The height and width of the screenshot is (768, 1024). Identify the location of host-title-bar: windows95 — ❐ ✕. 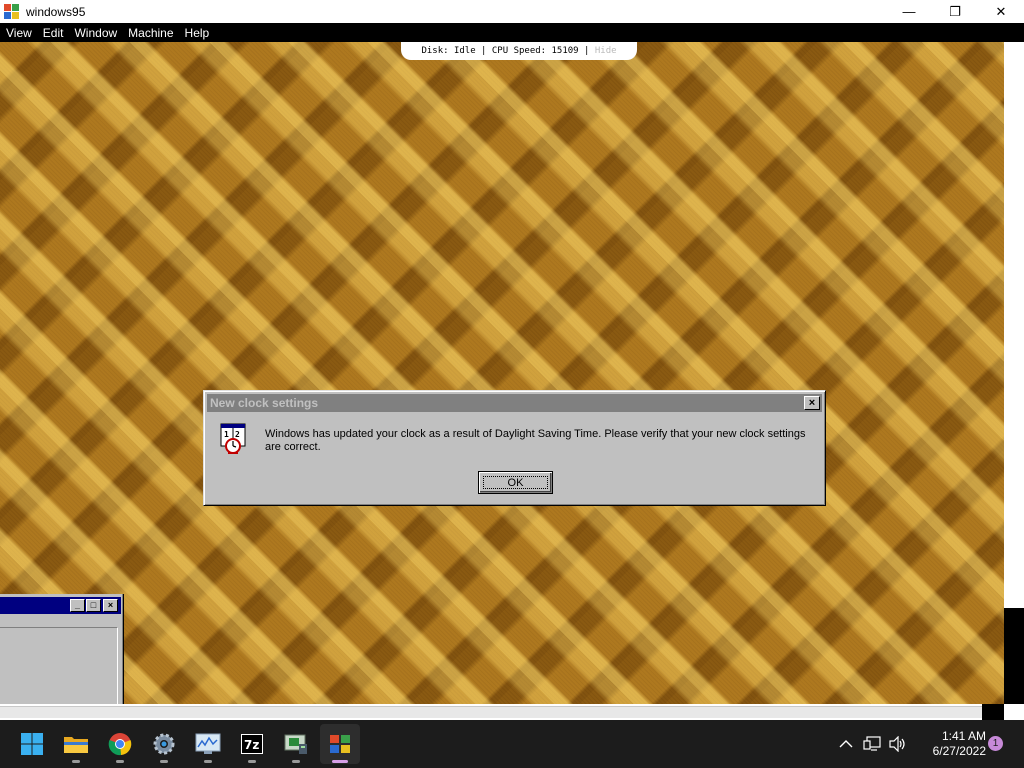
(512, 11).